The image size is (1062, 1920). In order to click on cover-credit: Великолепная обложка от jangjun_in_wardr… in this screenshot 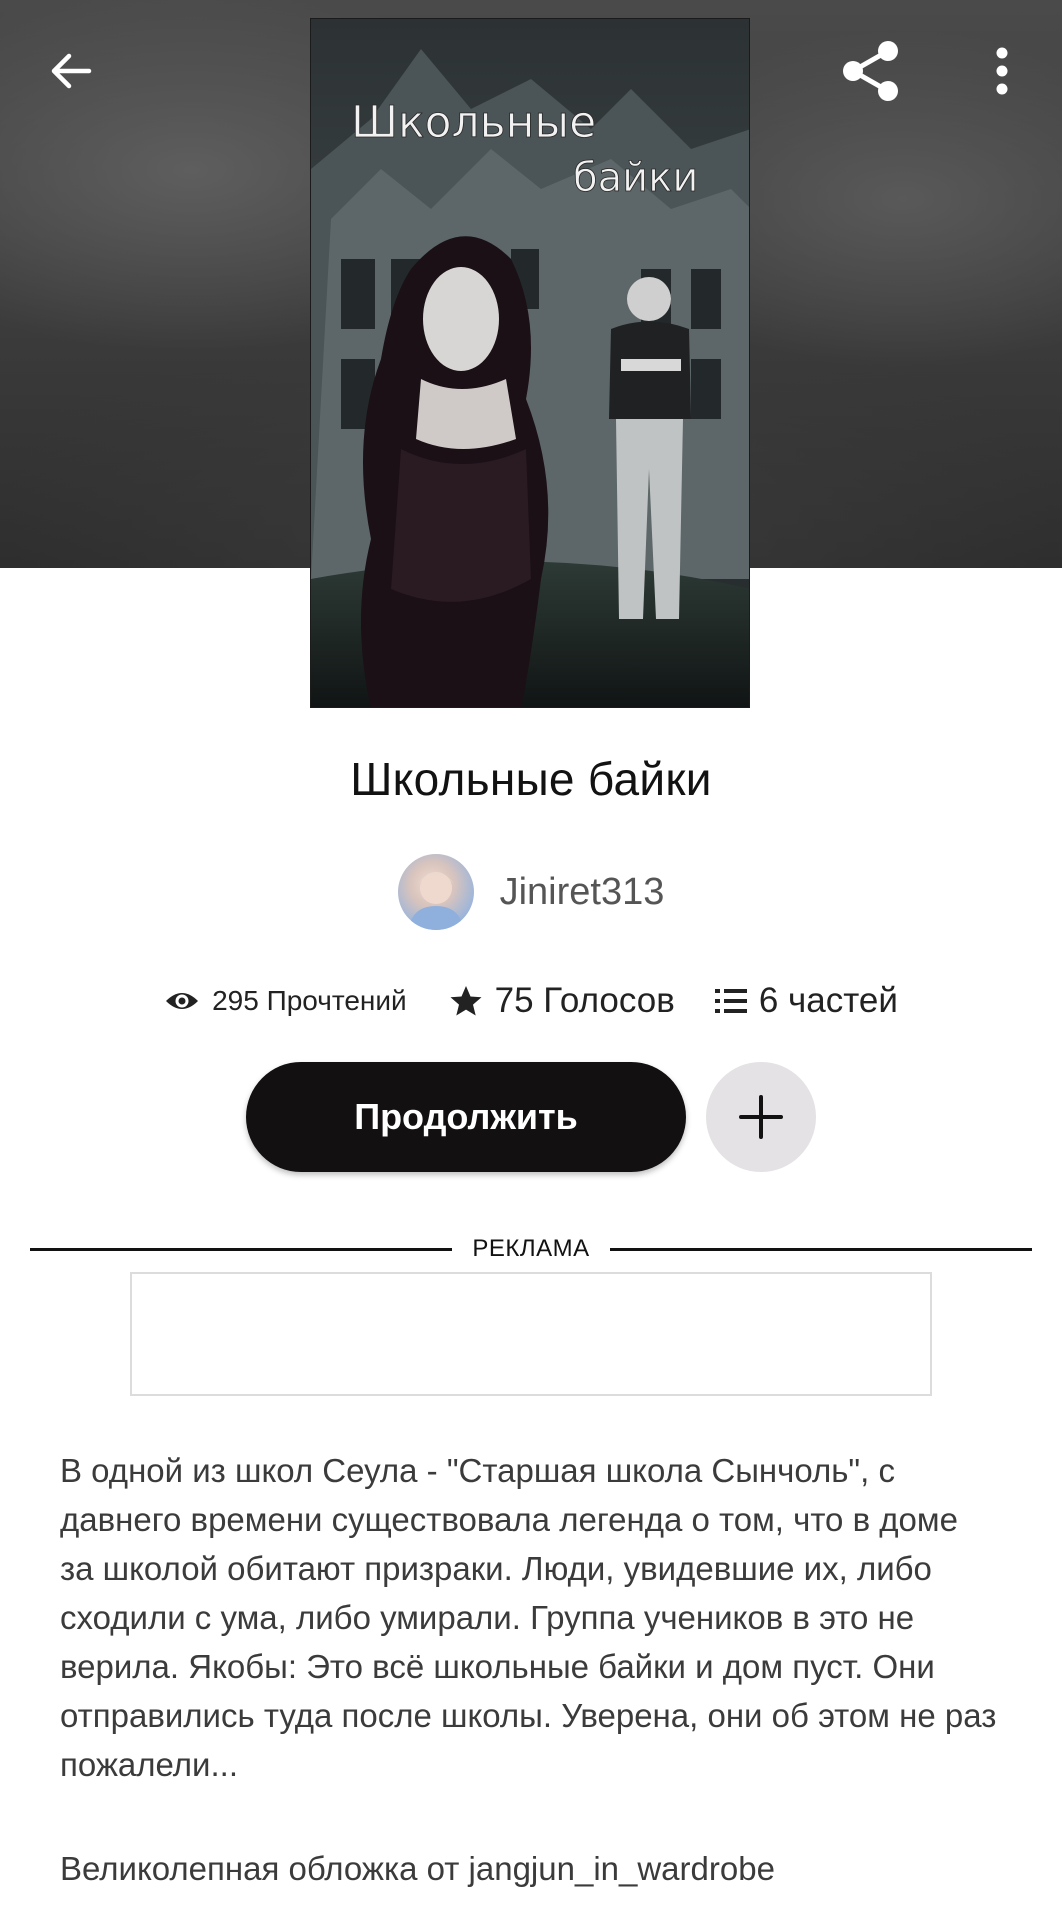, I will do `click(417, 1868)`.